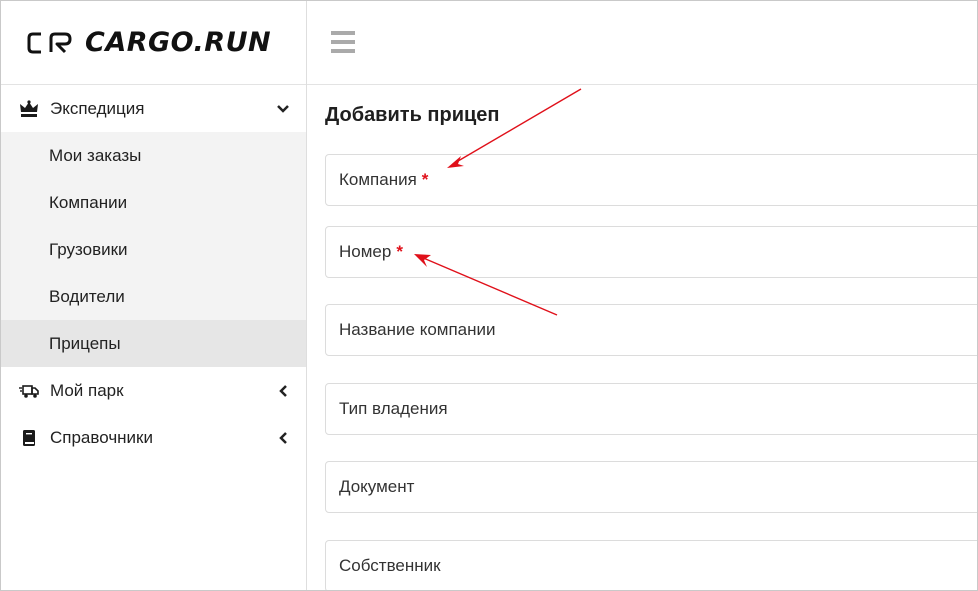 This screenshot has width=978, height=591. What do you see at coordinates (651, 409) in the screenshot?
I see `ownership-type-field: Тип владения` at bounding box center [651, 409].